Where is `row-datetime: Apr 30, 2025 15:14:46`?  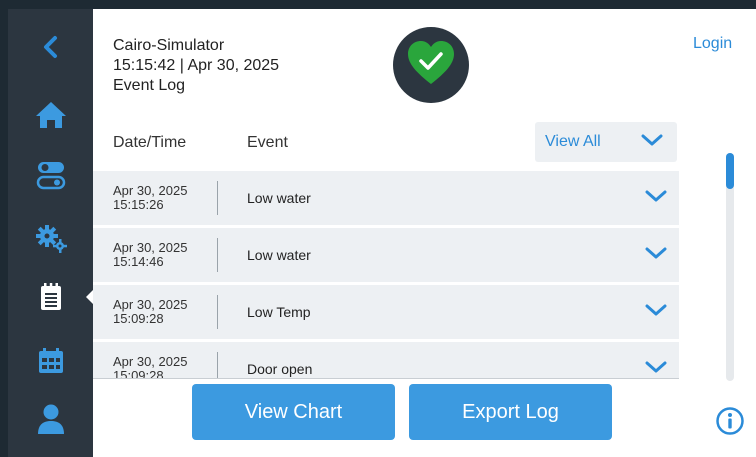 row-datetime: Apr 30, 2025 15:14:46 is located at coordinates (150, 255).